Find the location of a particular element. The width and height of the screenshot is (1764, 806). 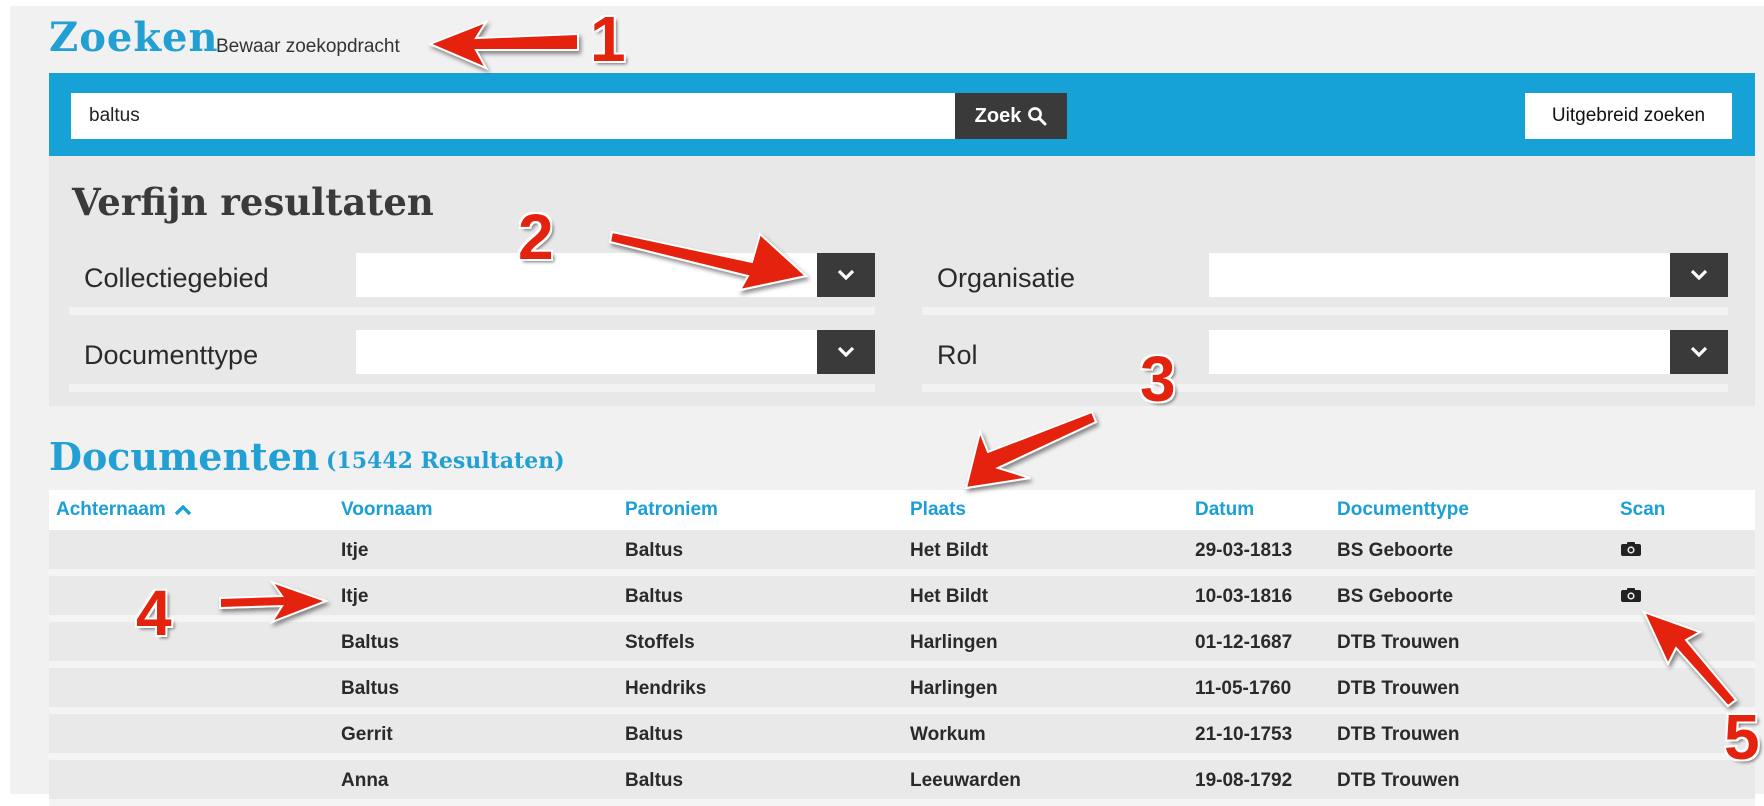

column-header-documenttype: Documenttype is located at coordinates (1403, 510).